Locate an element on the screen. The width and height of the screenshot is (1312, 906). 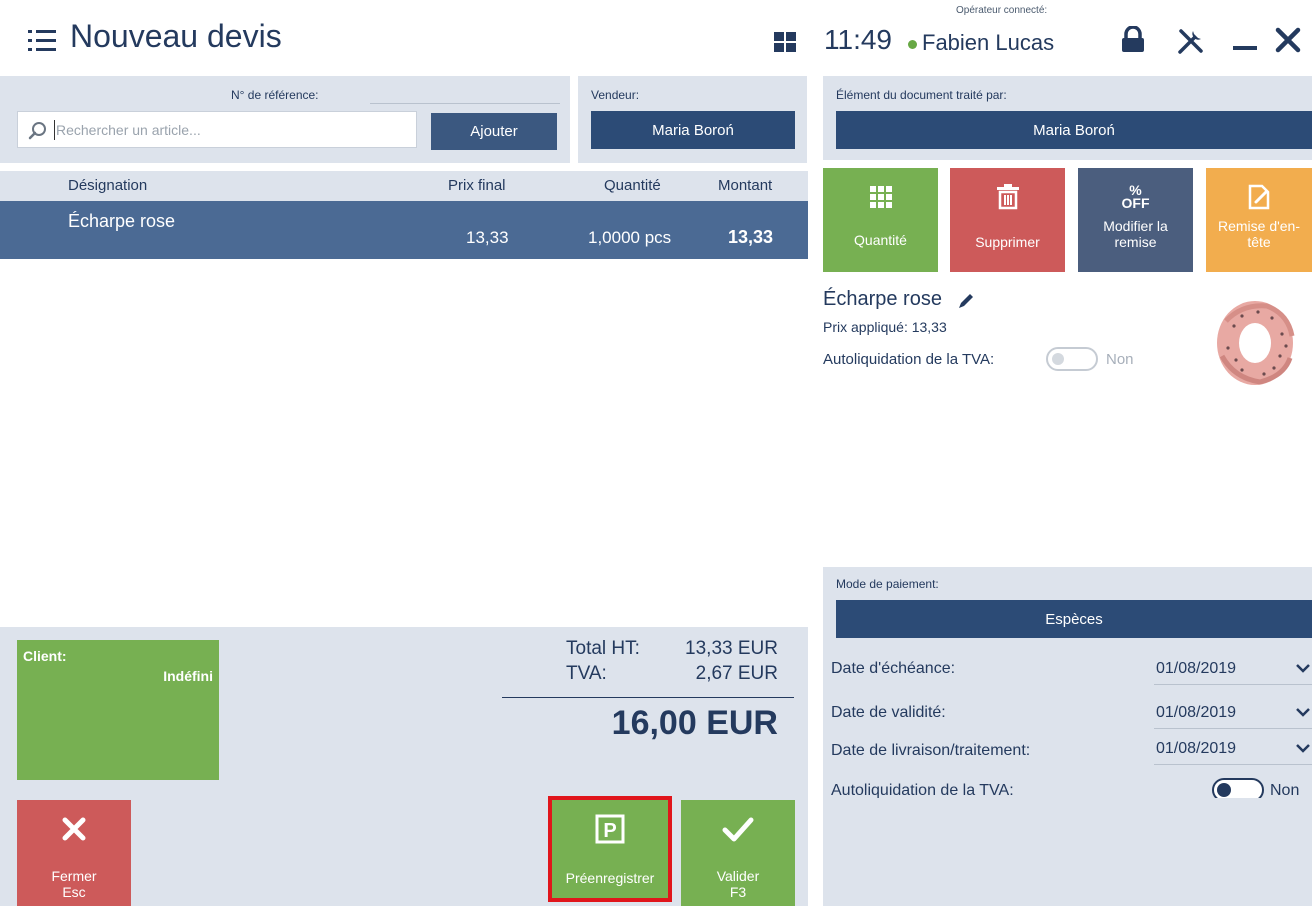
reference-input is located at coordinates (466, 94).